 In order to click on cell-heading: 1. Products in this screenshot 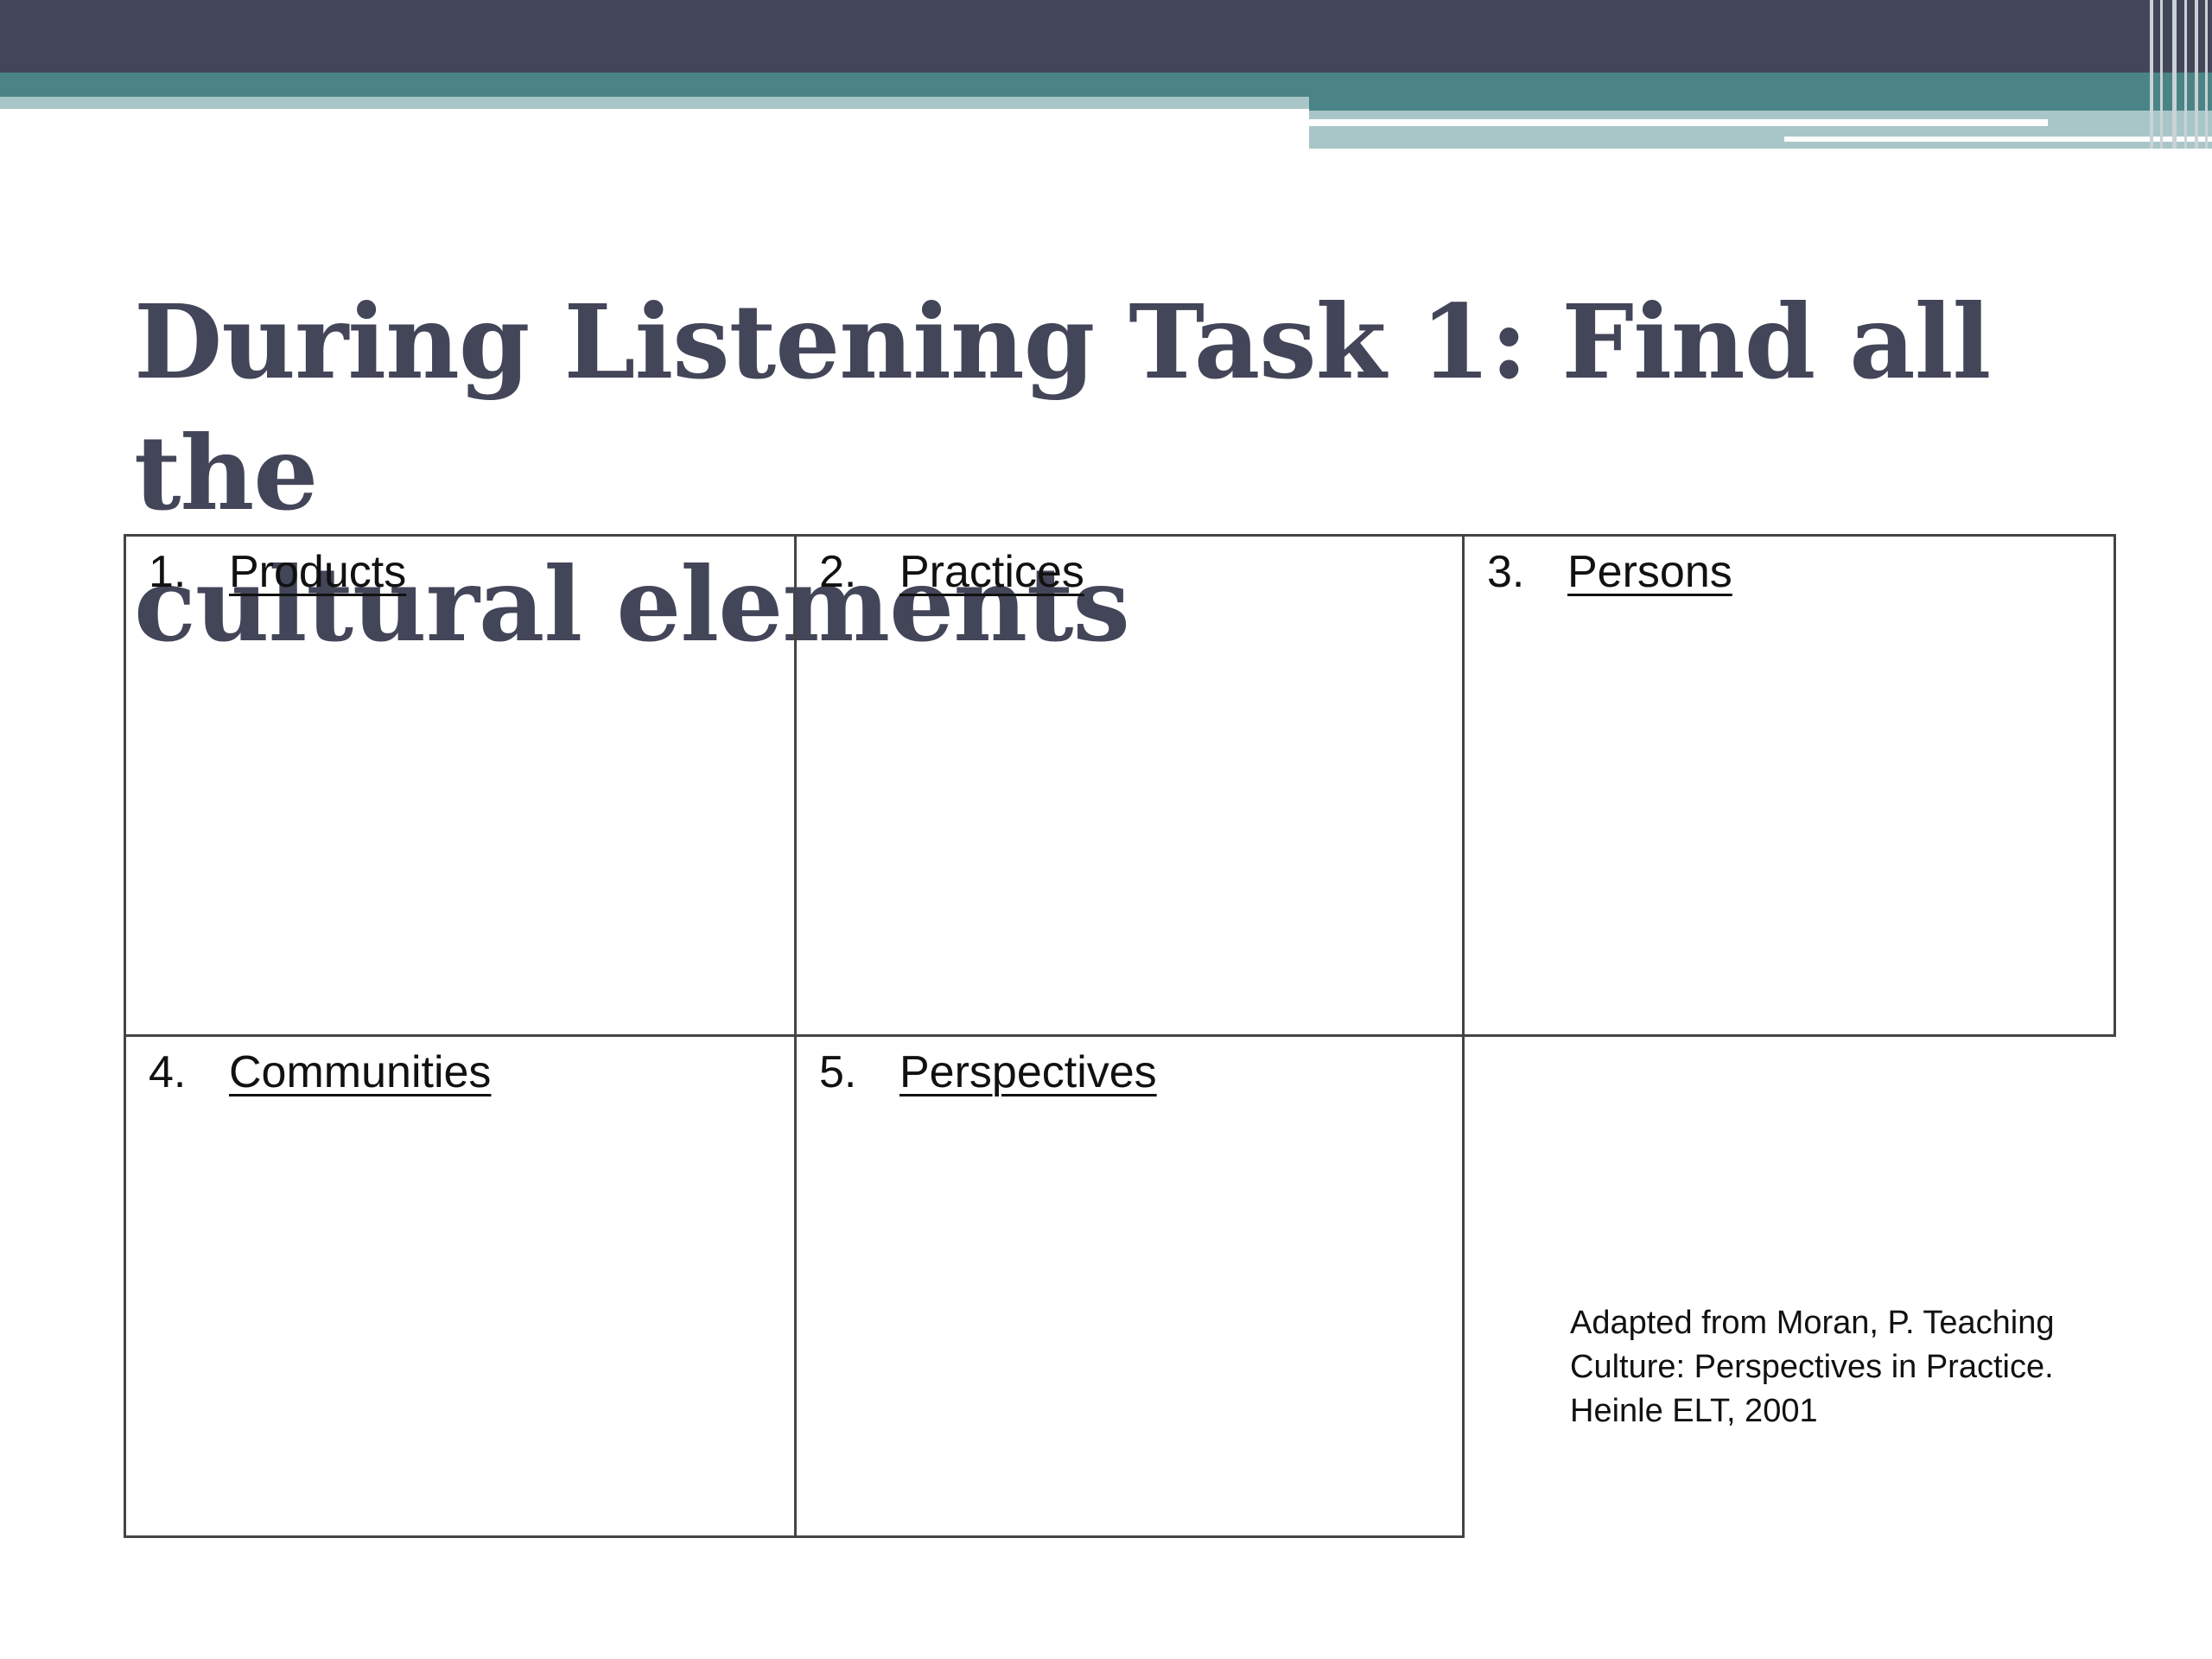, I will do `click(277, 572)`.